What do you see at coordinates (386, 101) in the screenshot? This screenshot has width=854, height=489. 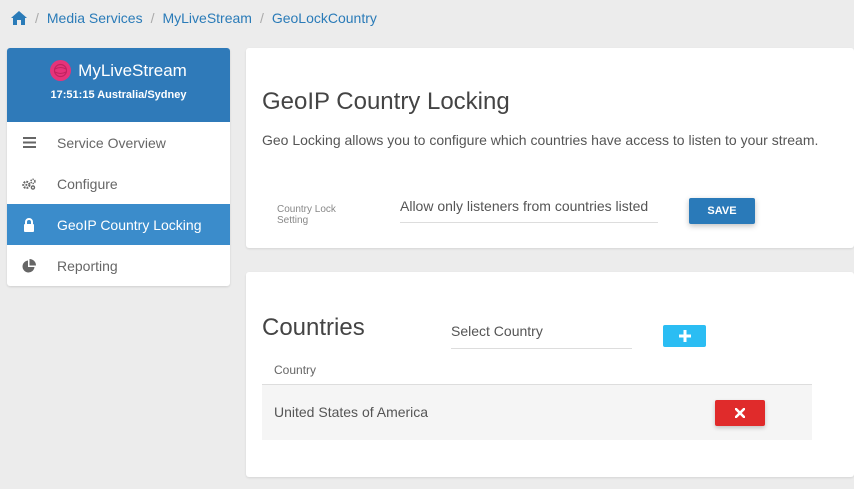 I see `page-title: GeoIP Country Locking` at bounding box center [386, 101].